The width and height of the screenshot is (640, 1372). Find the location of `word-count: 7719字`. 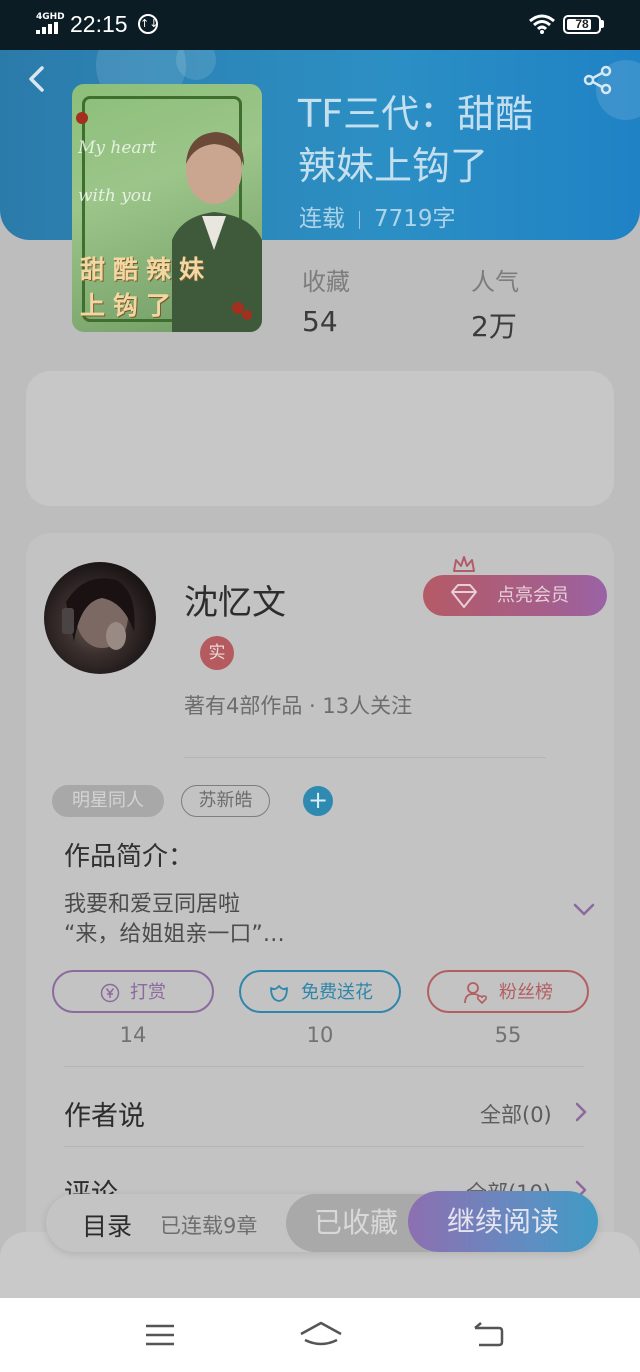

word-count: 7719字 is located at coordinates (415, 219).